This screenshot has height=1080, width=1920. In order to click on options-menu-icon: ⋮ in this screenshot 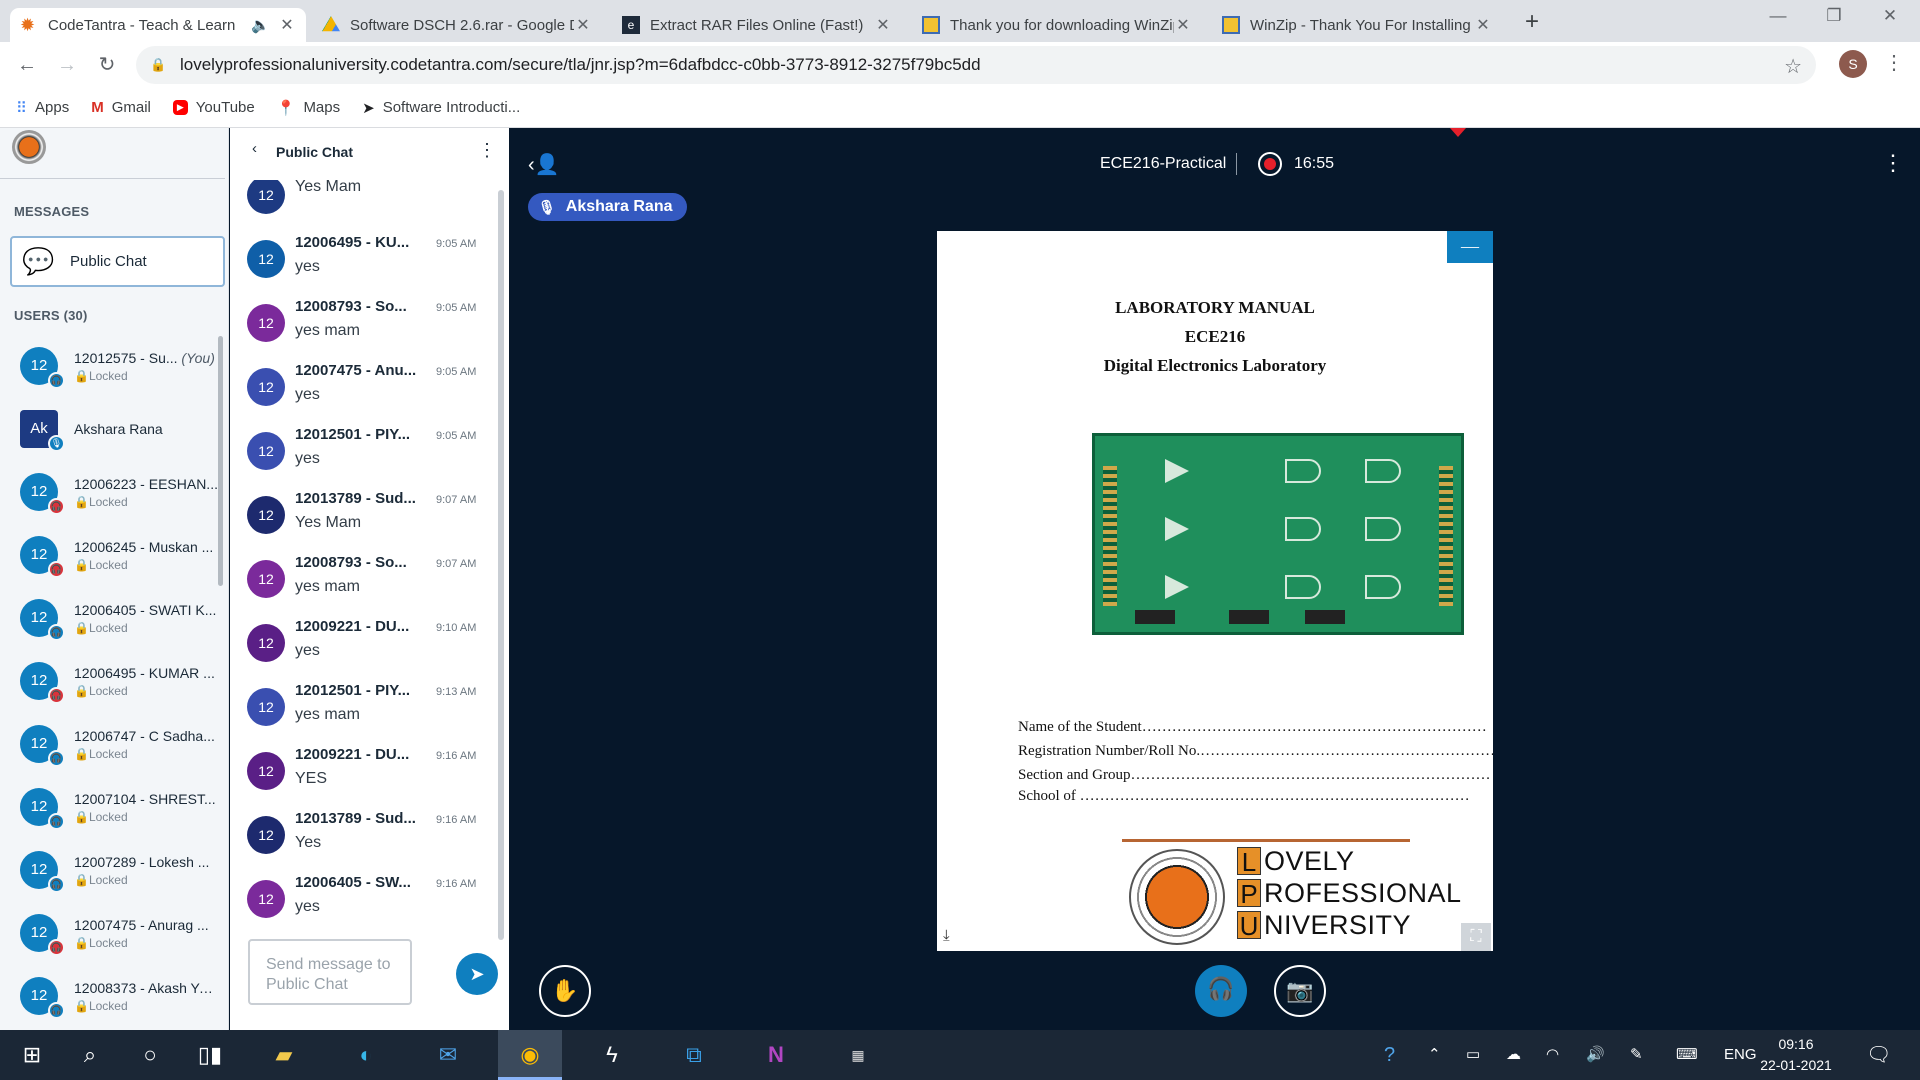, I will do `click(1893, 163)`.